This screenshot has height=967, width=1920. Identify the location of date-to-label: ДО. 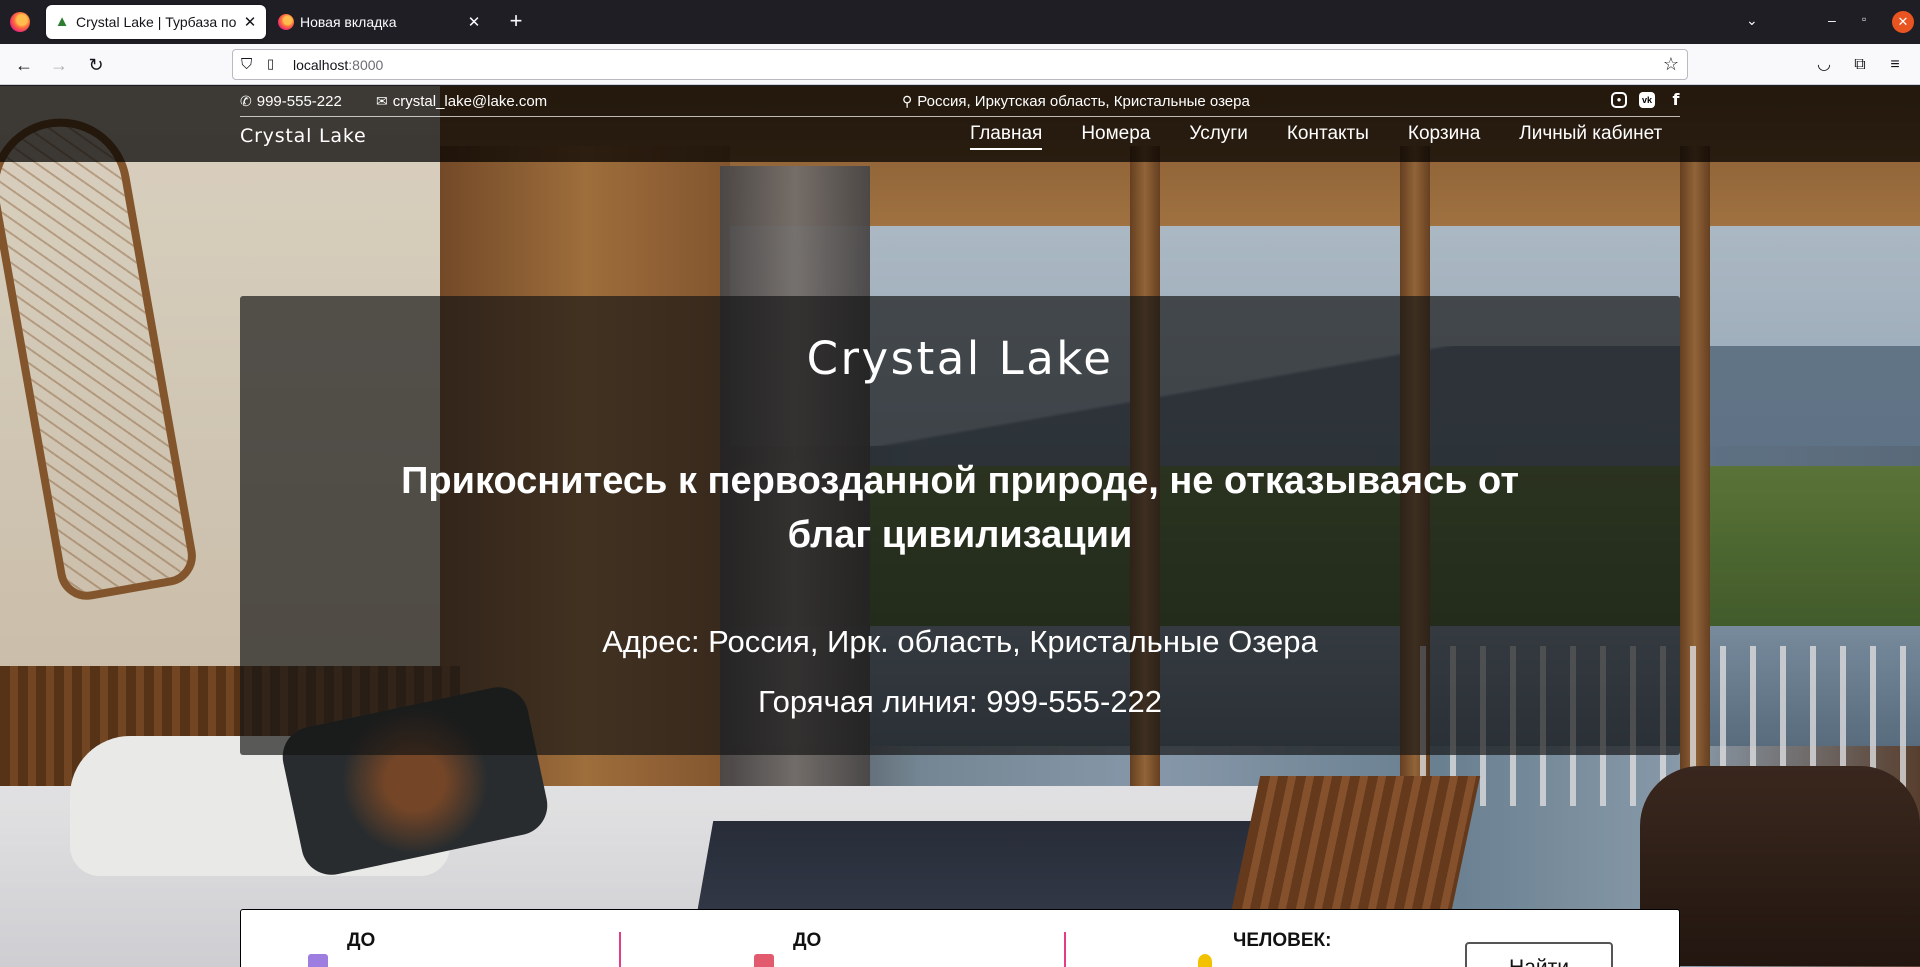
(807, 940).